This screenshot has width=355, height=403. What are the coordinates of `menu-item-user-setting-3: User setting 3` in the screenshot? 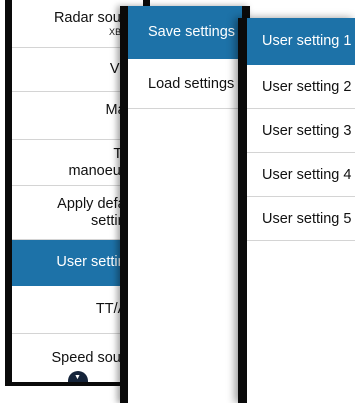 It's located at (301, 131).